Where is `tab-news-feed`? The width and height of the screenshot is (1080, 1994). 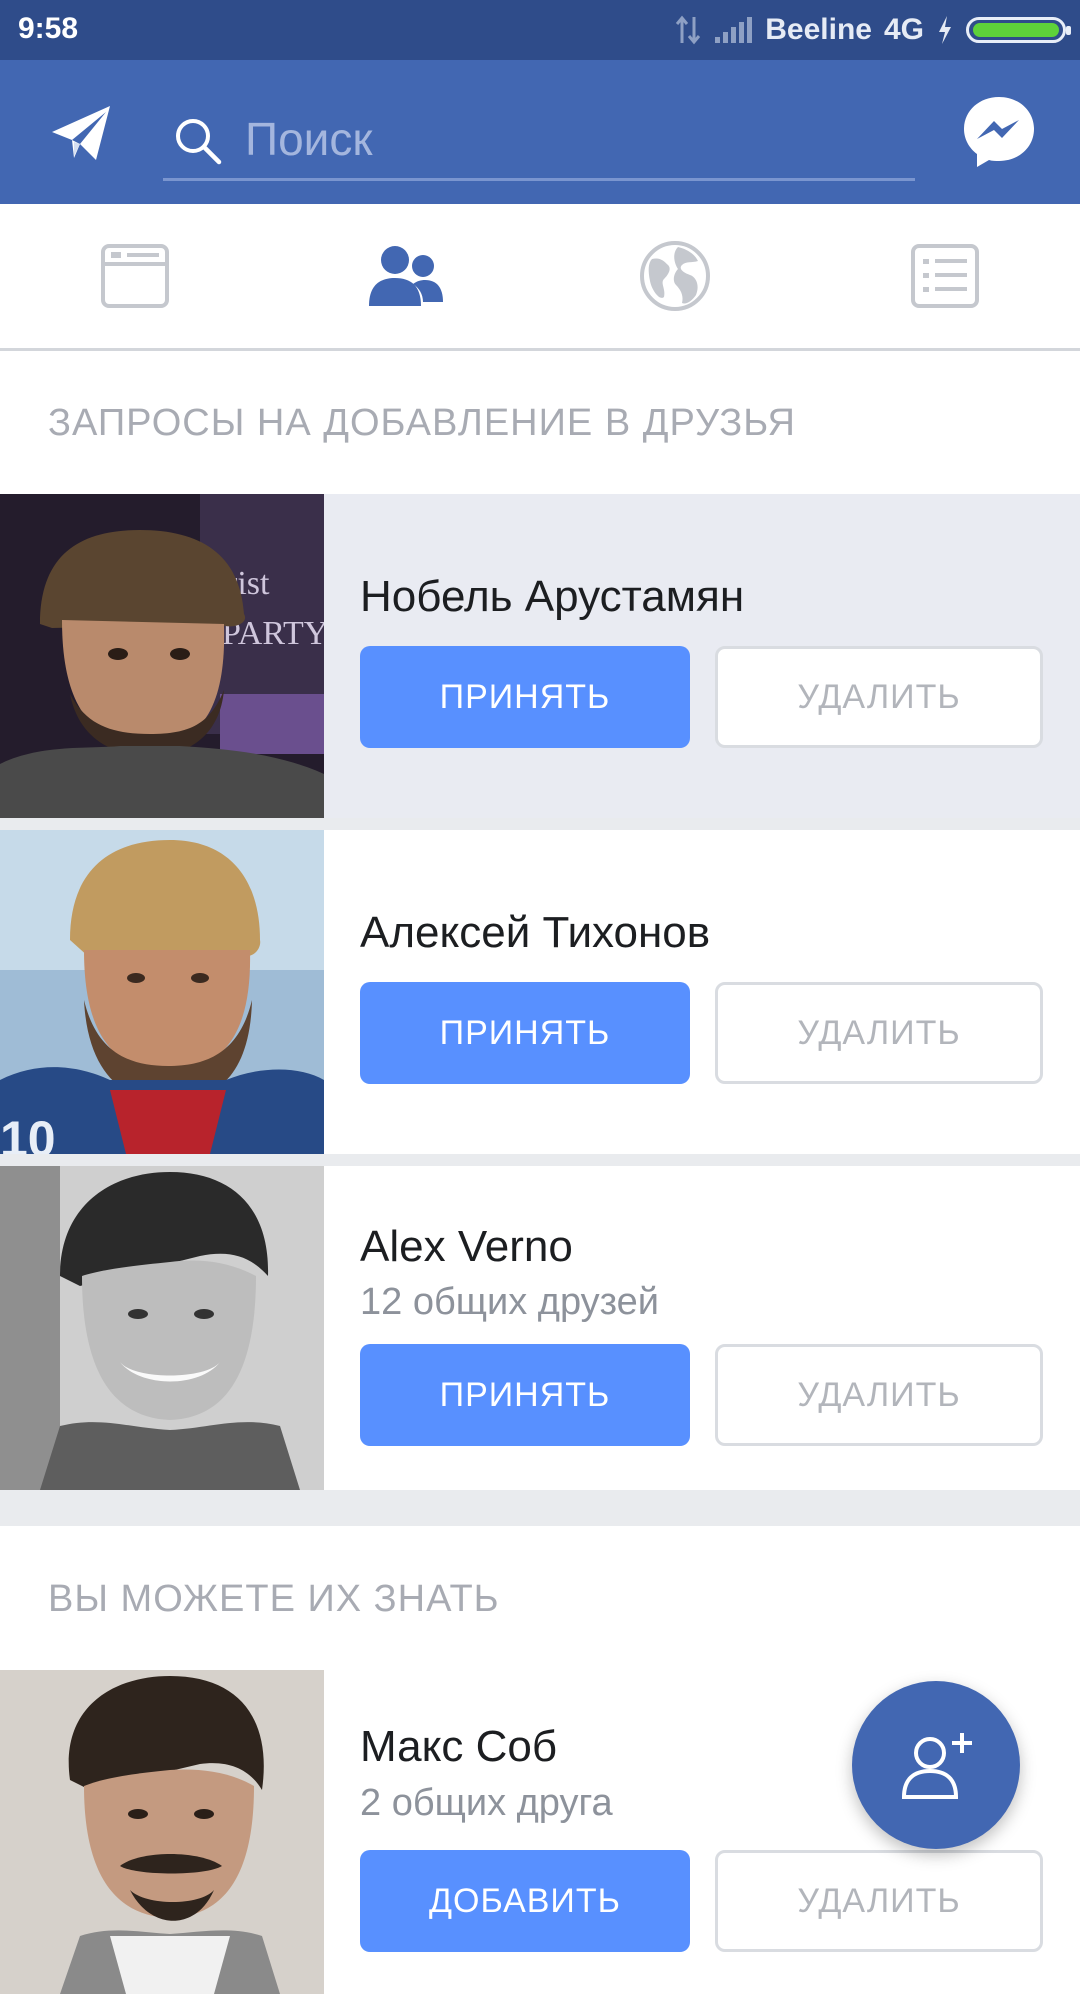
tab-news-feed is located at coordinates (135, 276).